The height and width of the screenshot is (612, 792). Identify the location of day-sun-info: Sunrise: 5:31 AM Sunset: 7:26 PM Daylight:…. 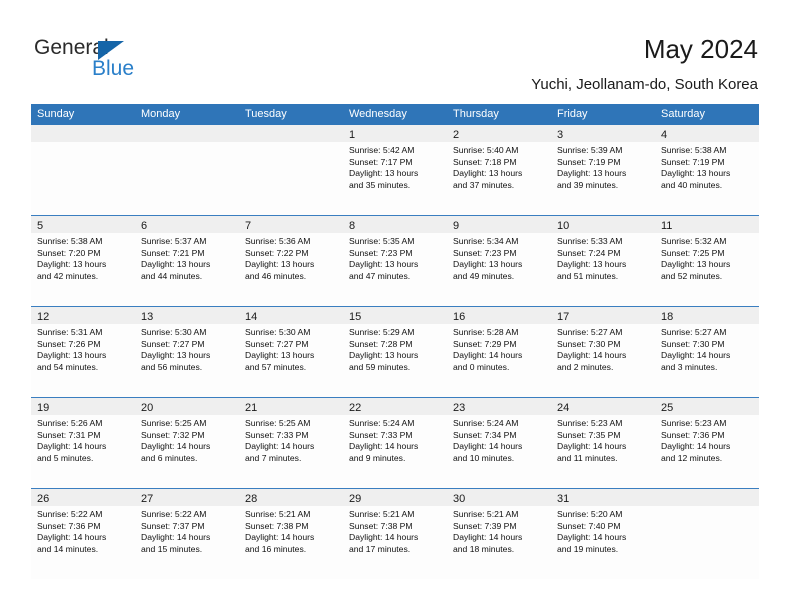
(83, 348).